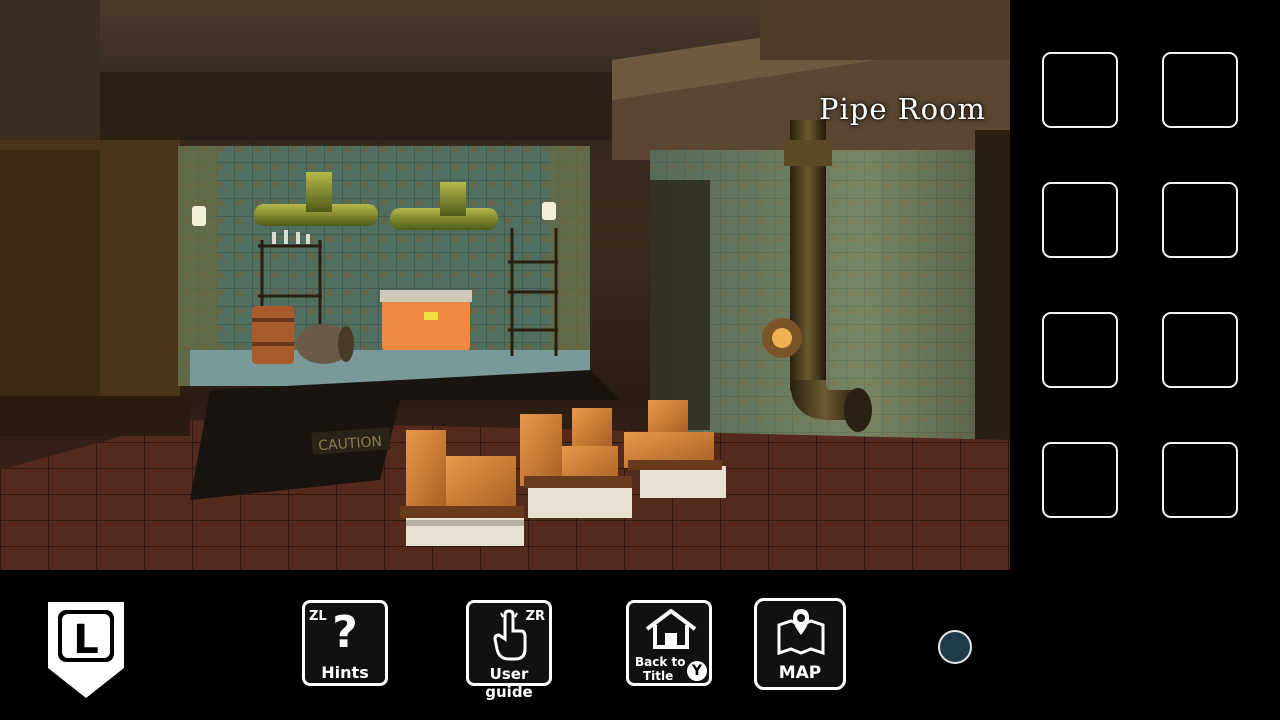  I want to click on hints-button: ZL ? Hints, so click(345, 643).